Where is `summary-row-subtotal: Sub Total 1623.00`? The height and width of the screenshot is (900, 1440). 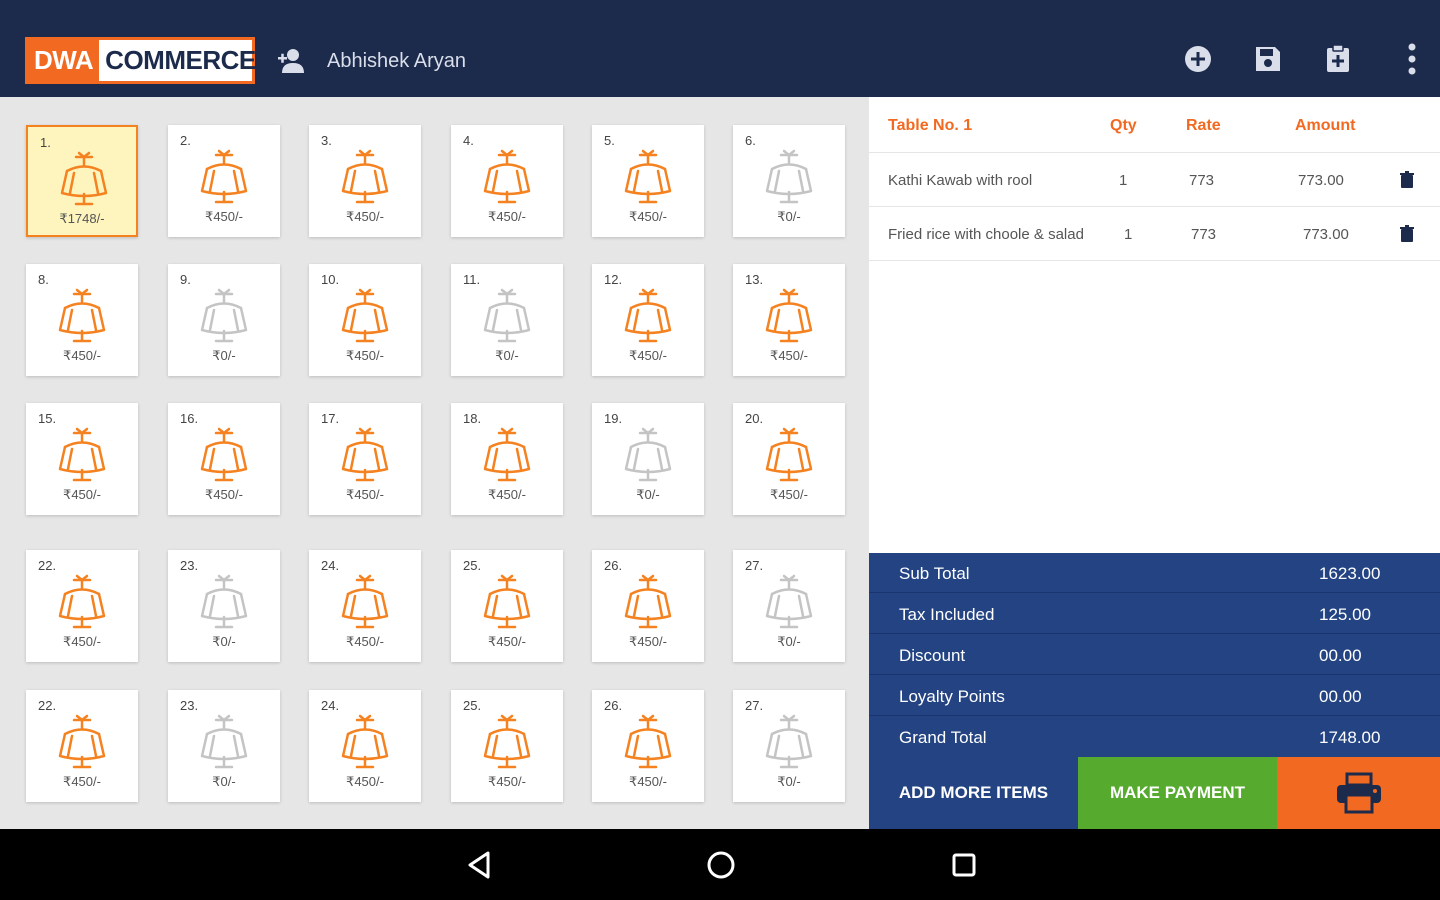 summary-row-subtotal: Sub Total 1623.00 is located at coordinates (1154, 573).